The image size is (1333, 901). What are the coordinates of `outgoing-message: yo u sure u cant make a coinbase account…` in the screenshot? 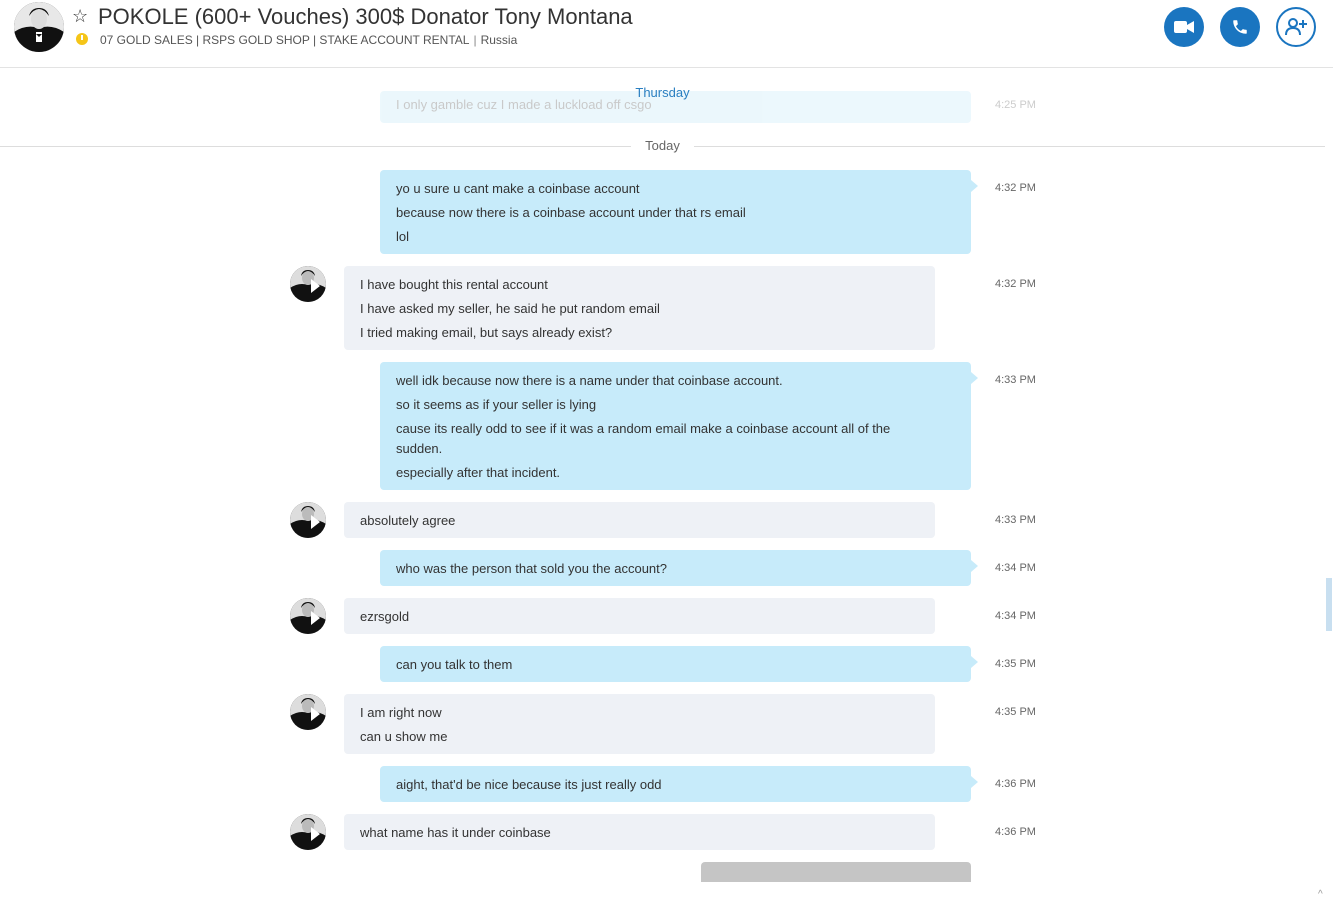 It's located at (679, 212).